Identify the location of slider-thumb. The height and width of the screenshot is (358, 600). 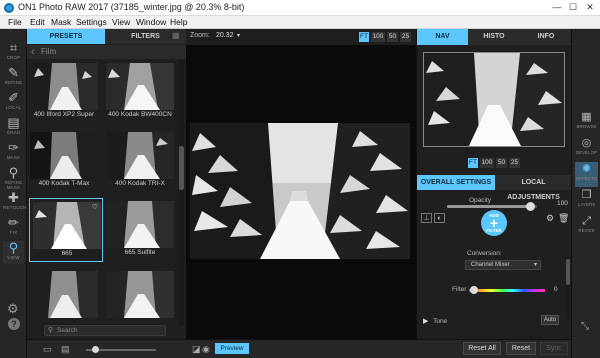
(95, 349).